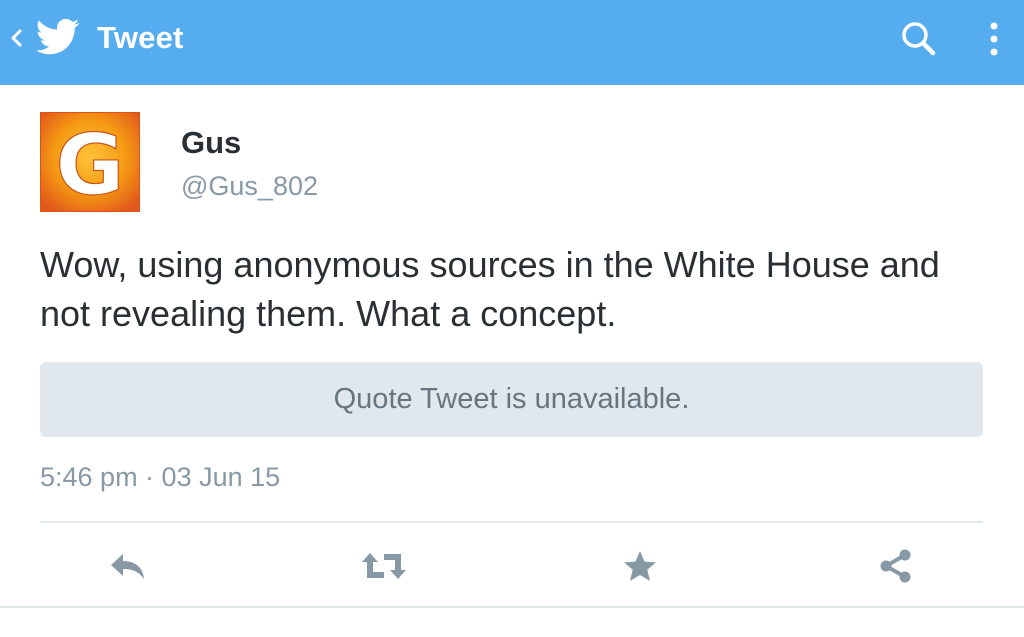 Image resolution: width=1024 pixels, height=637 pixels. What do you see at coordinates (919, 39) in the screenshot?
I see `search-icon` at bounding box center [919, 39].